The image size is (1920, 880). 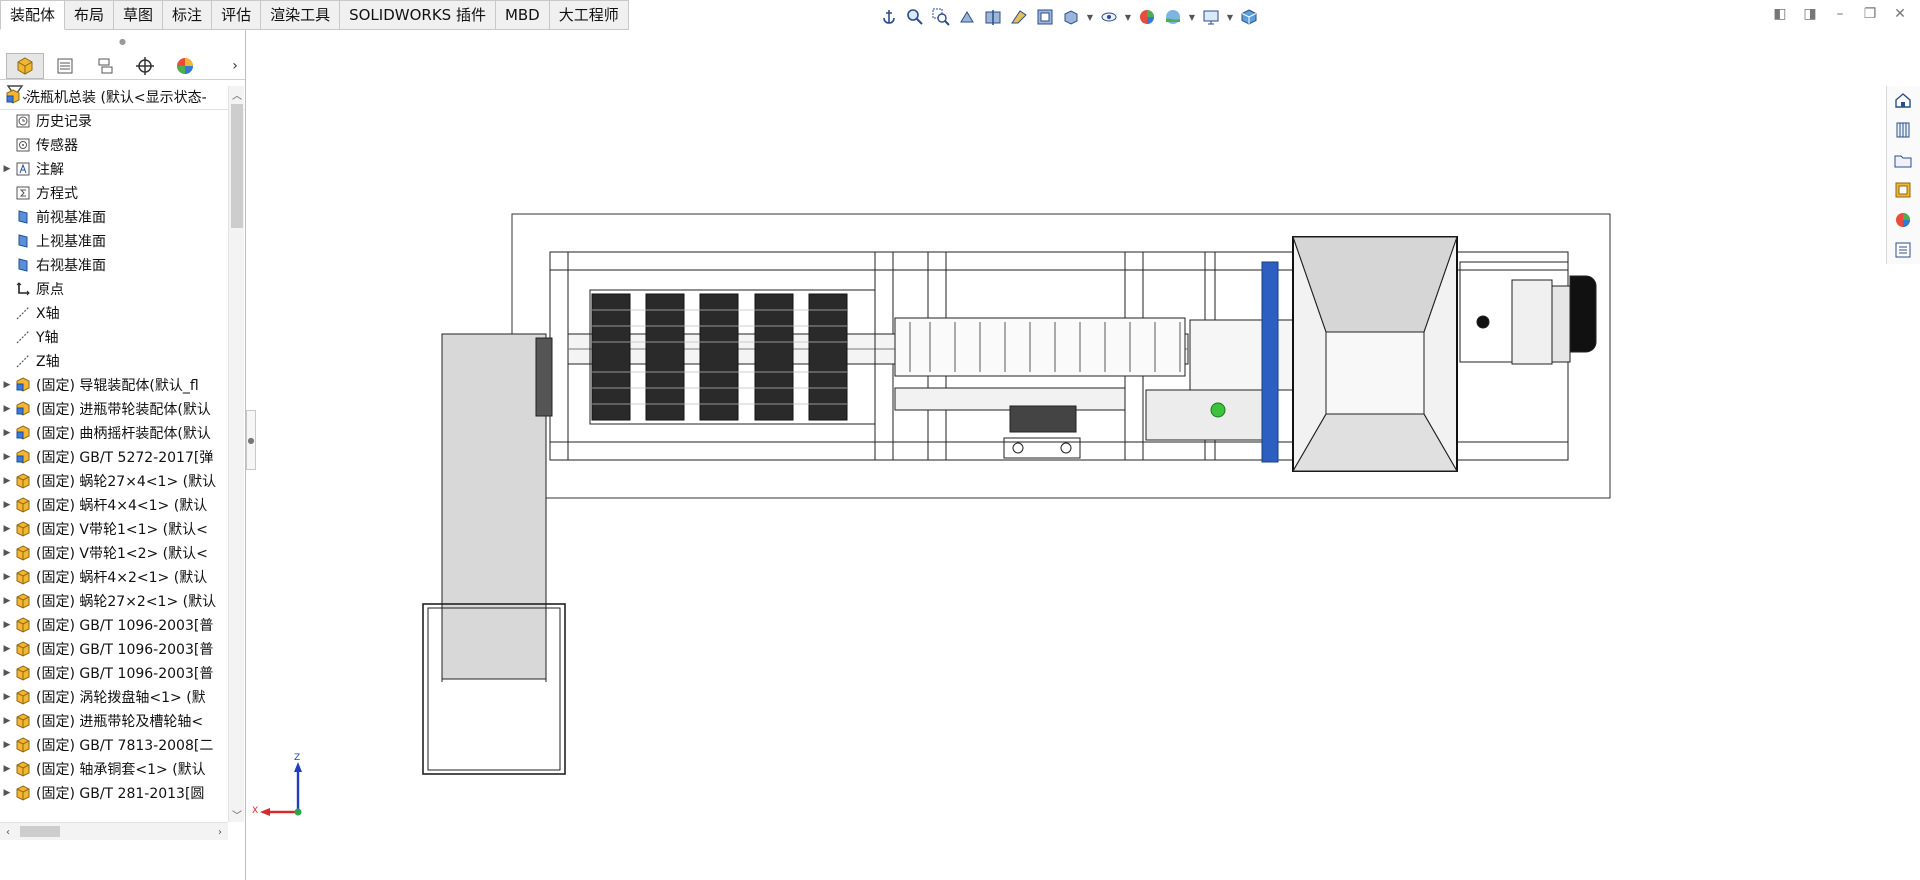 What do you see at coordinates (1903, 190) in the screenshot?
I see `view-palette-icon` at bounding box center [1903, 190].